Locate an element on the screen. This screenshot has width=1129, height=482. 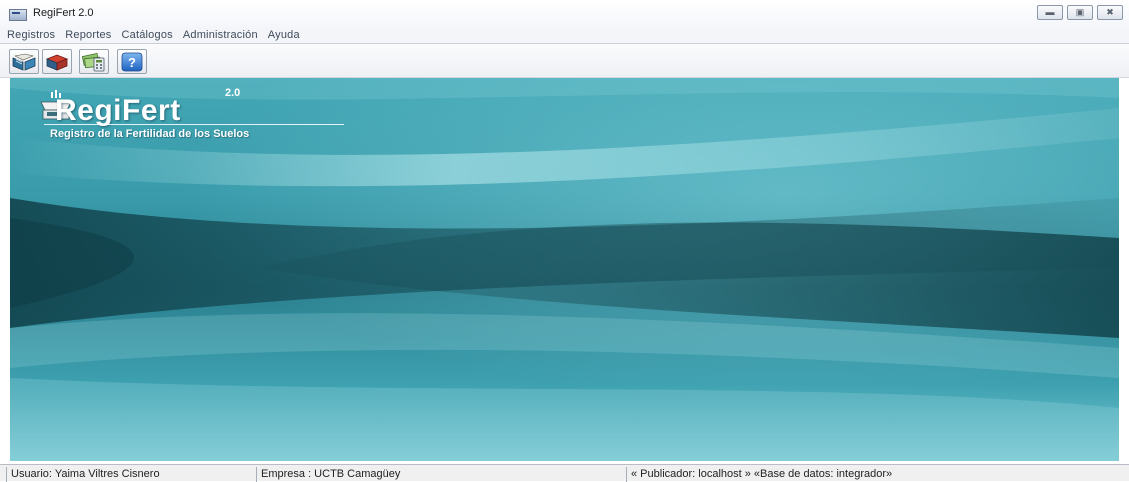
help-icon: ? is located at coordinates (132, 61).